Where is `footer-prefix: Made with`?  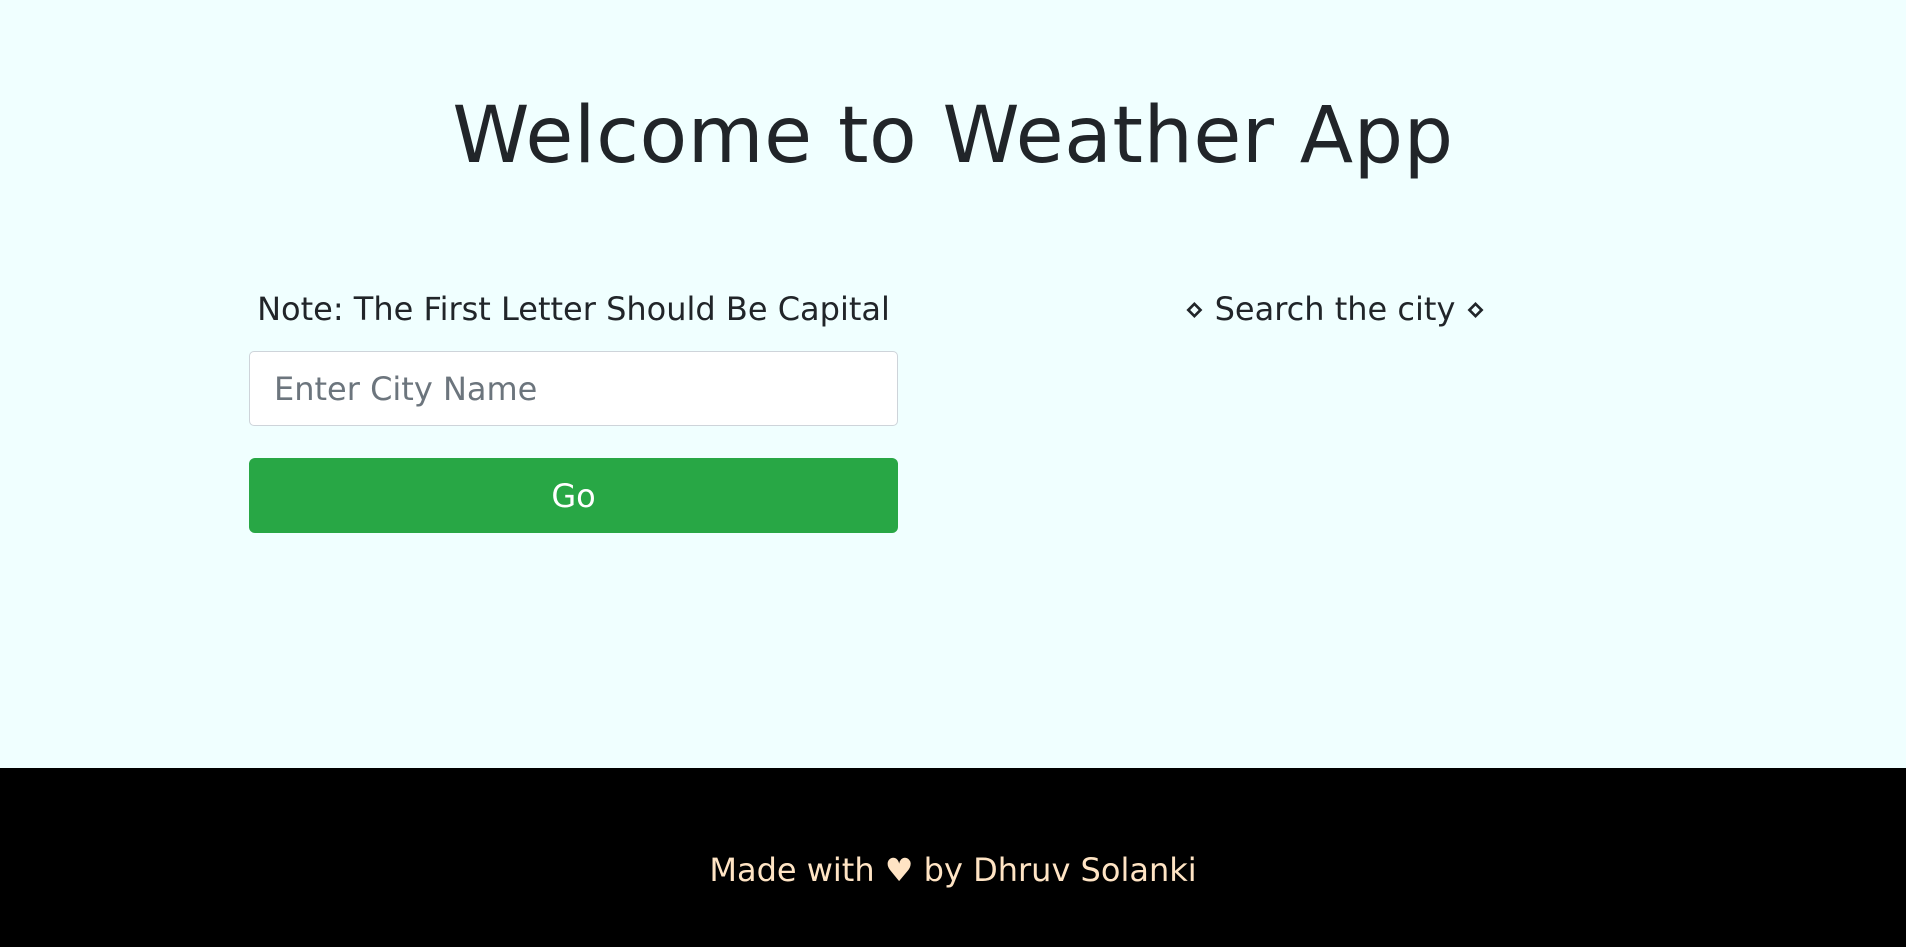
footer-prefix: Made with is located at coordinates (792, 870).